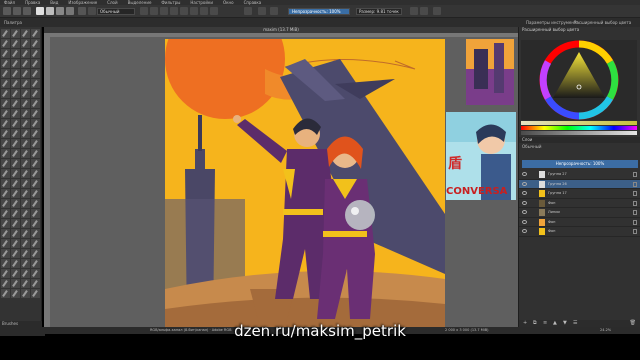 This screenshot has width=640, height=360. What do you see at coordinates (274, 11) in the screenshot?
I see `flip-icon` at bounding box center [274, 11].